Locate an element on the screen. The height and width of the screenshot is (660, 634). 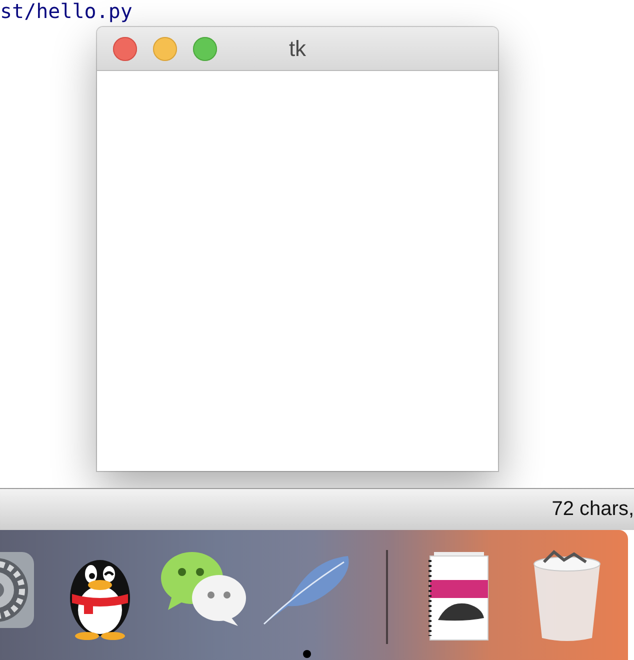
window-title: tk is located at coordinates (297, 49).